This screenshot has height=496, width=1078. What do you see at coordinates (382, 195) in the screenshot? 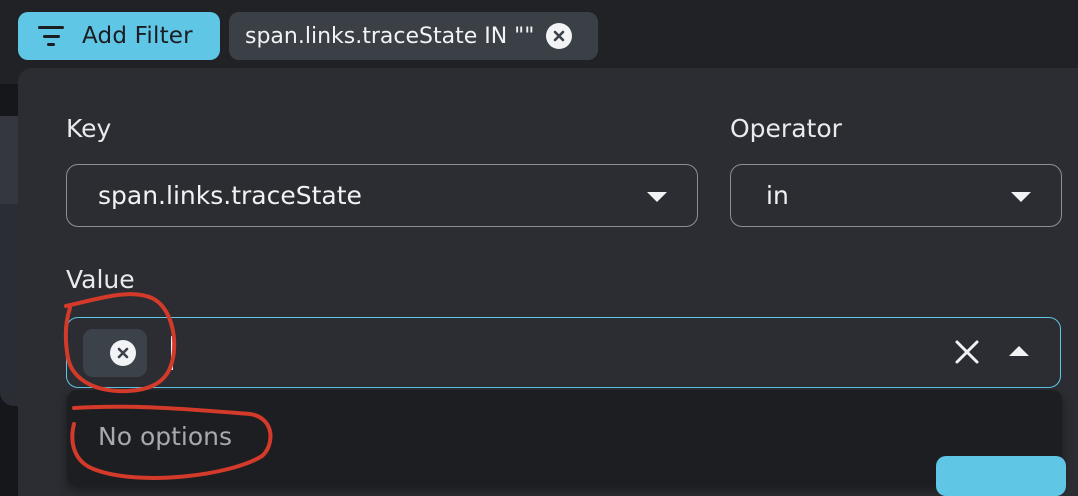
I see `key-select: span.links.traceState` at bounding box center [382, 195].